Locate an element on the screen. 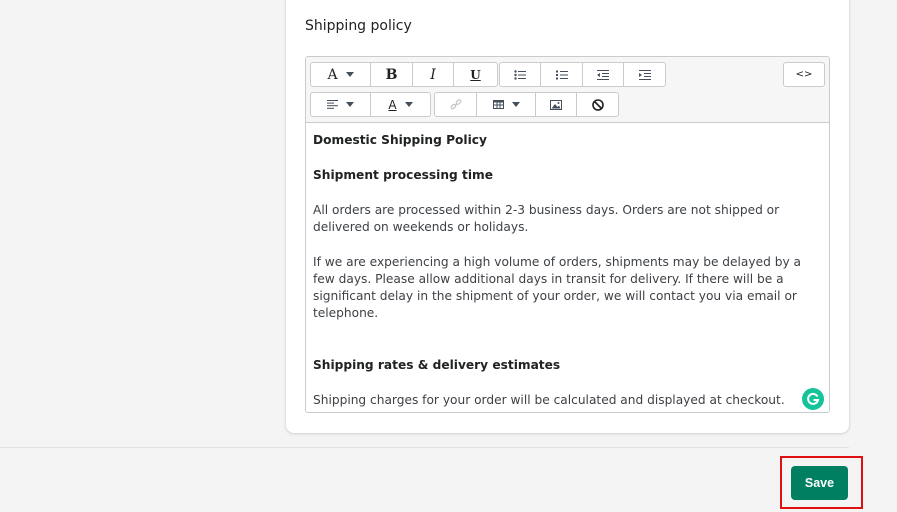  source-group: <> is located at coordinates (804, 74).